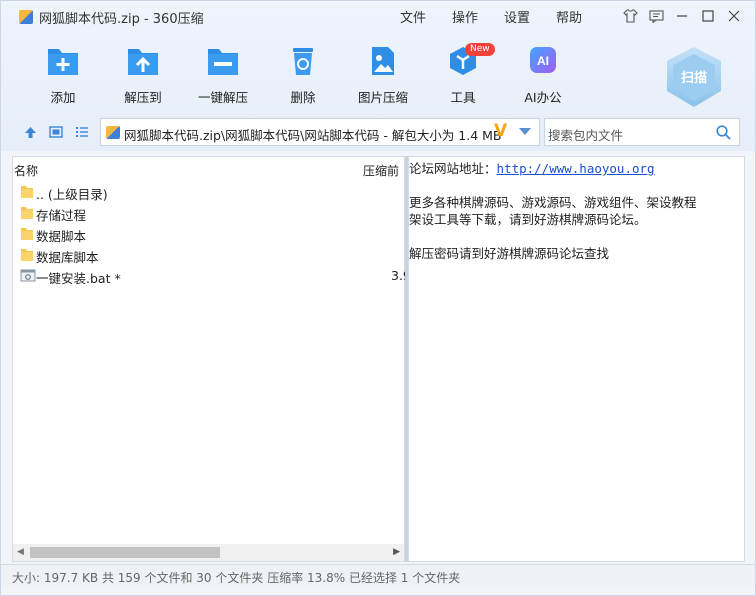 This screenshot has height=596, width=756. I want to click on menu-help: 帮助, so click(569, 16).